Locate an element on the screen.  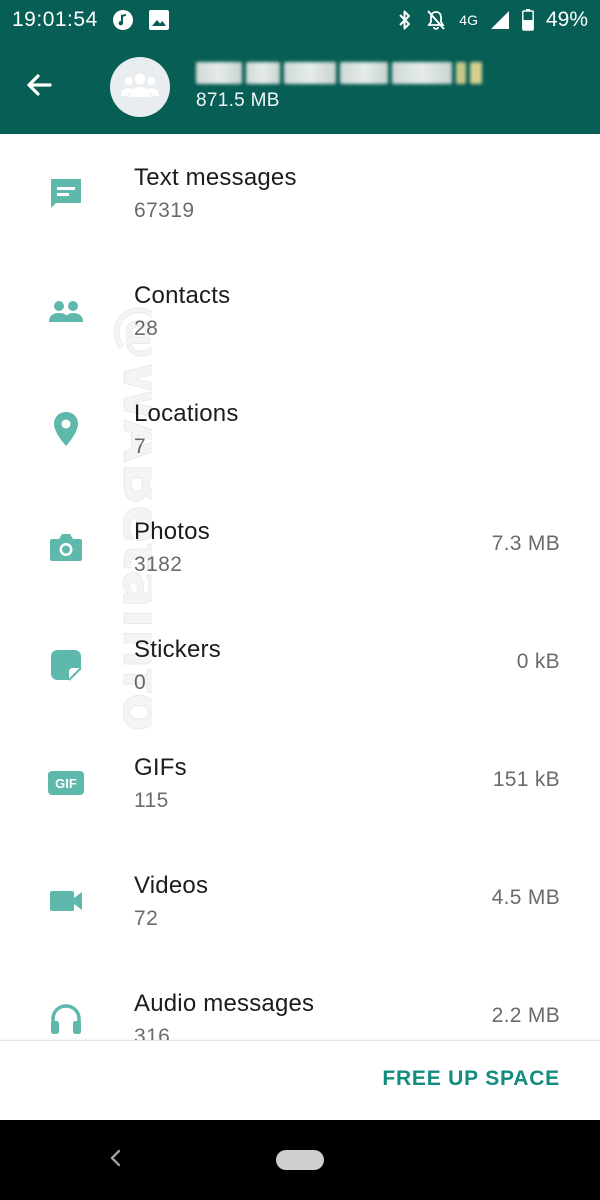
list-item-audio-messages: Audio messages 316 2.2 MB is located at coordinates (300, 1000).